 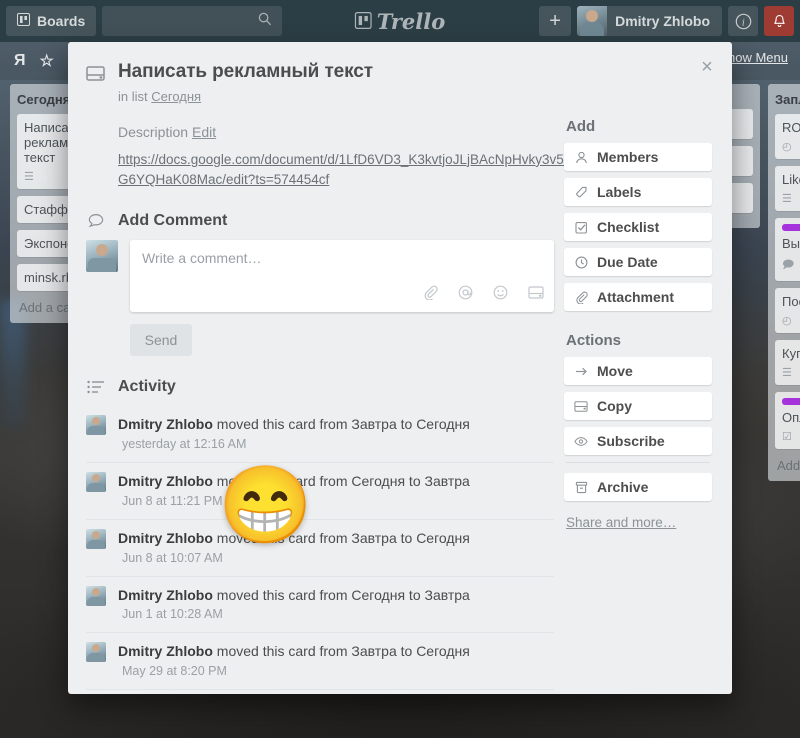 I want to click on sidebar-item-label: Attachment, so click(x=636, y=297).